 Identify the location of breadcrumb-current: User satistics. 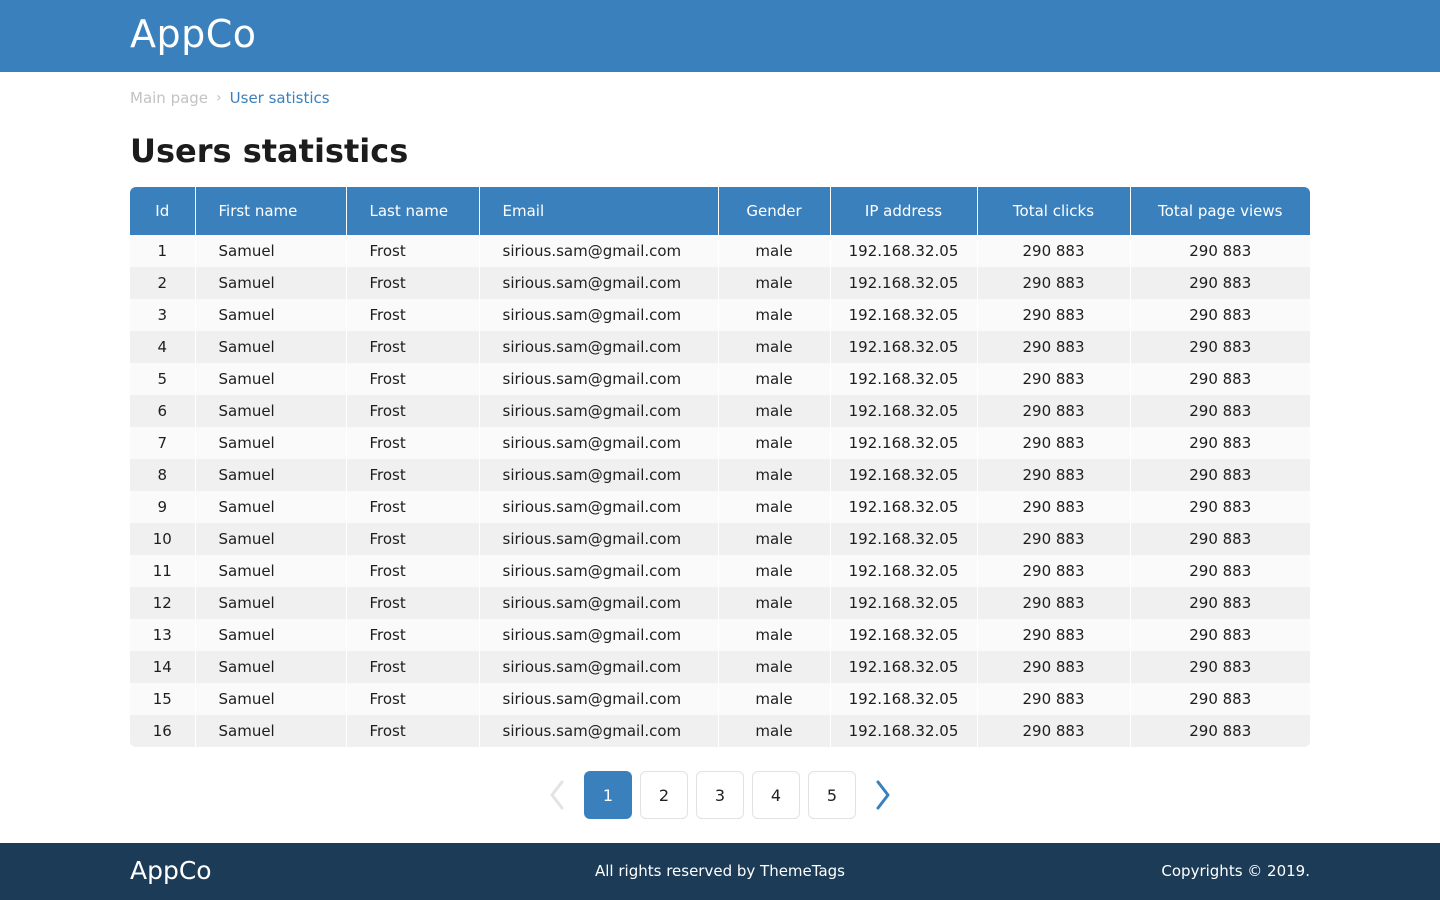
(279, 98).